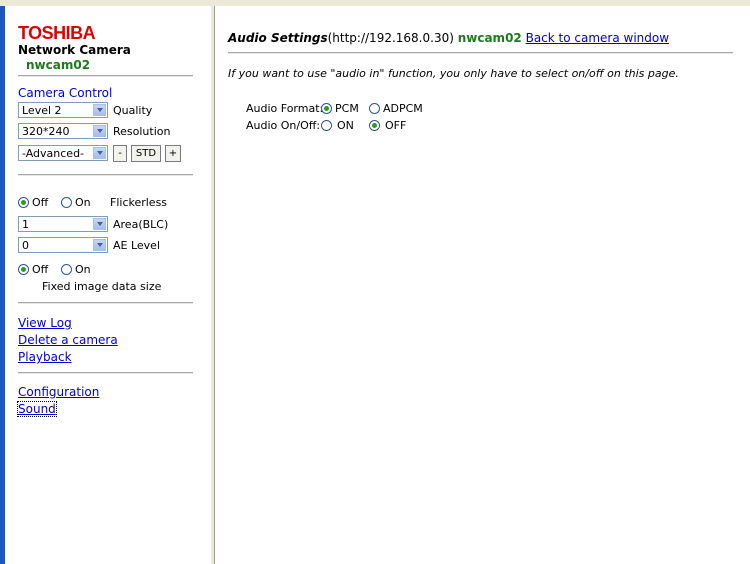  Describe the element at coordinates (374, 108) in the screenshot. I see `adpcm-radio` at that location.